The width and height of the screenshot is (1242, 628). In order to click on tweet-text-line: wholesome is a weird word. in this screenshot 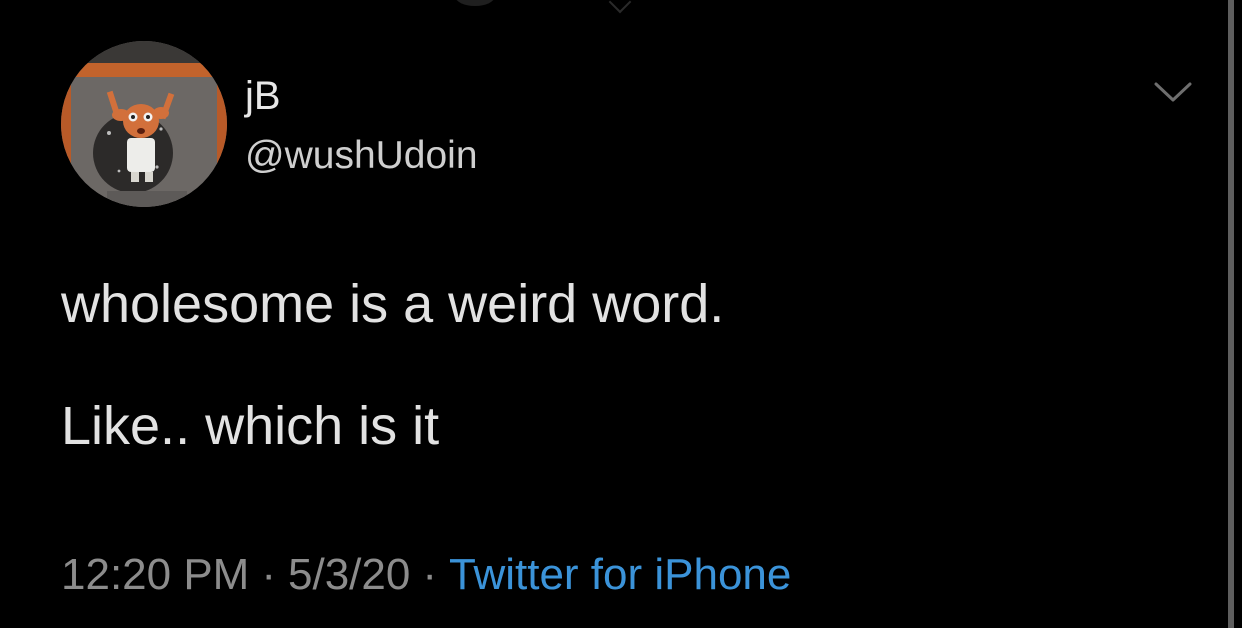, I will do `click(393, 304)`.